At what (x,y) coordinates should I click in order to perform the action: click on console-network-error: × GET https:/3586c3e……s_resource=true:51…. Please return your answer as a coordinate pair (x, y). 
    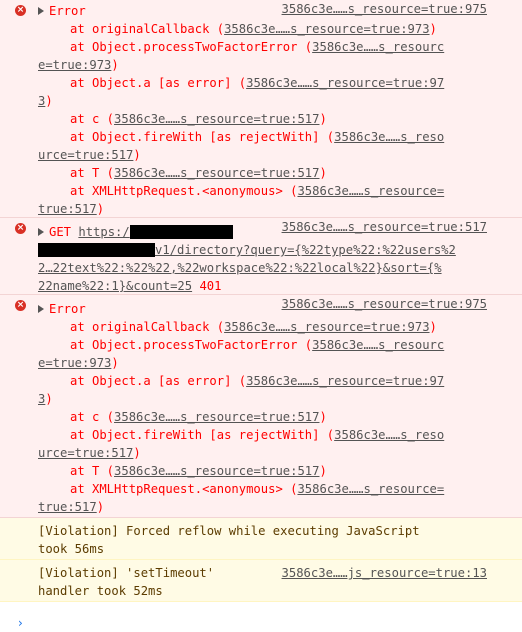
    Looking at the image, I should click on (261, 256).